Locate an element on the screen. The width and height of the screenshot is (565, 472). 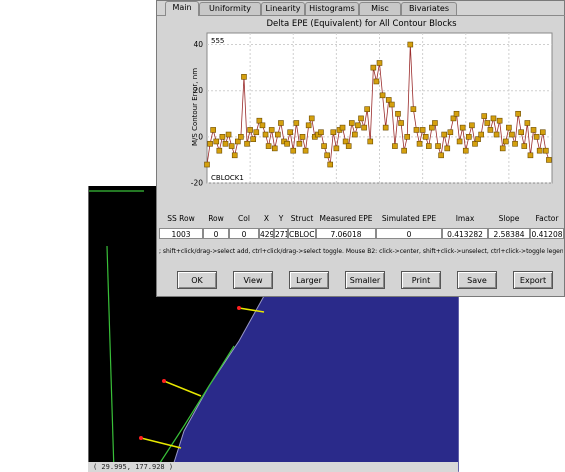
table-cell: 2.58384 is located at coordinates (509, 233).